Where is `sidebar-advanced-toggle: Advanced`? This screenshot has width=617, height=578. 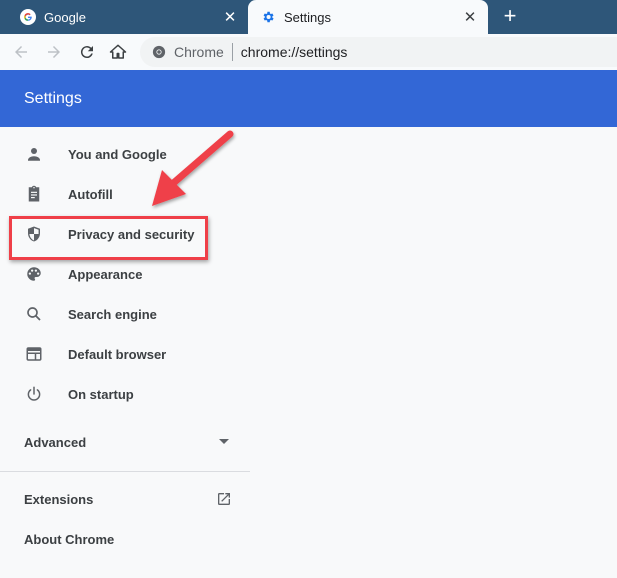 sidebar-advanced-toggle: Advanced is located at coordinates (125, 442).